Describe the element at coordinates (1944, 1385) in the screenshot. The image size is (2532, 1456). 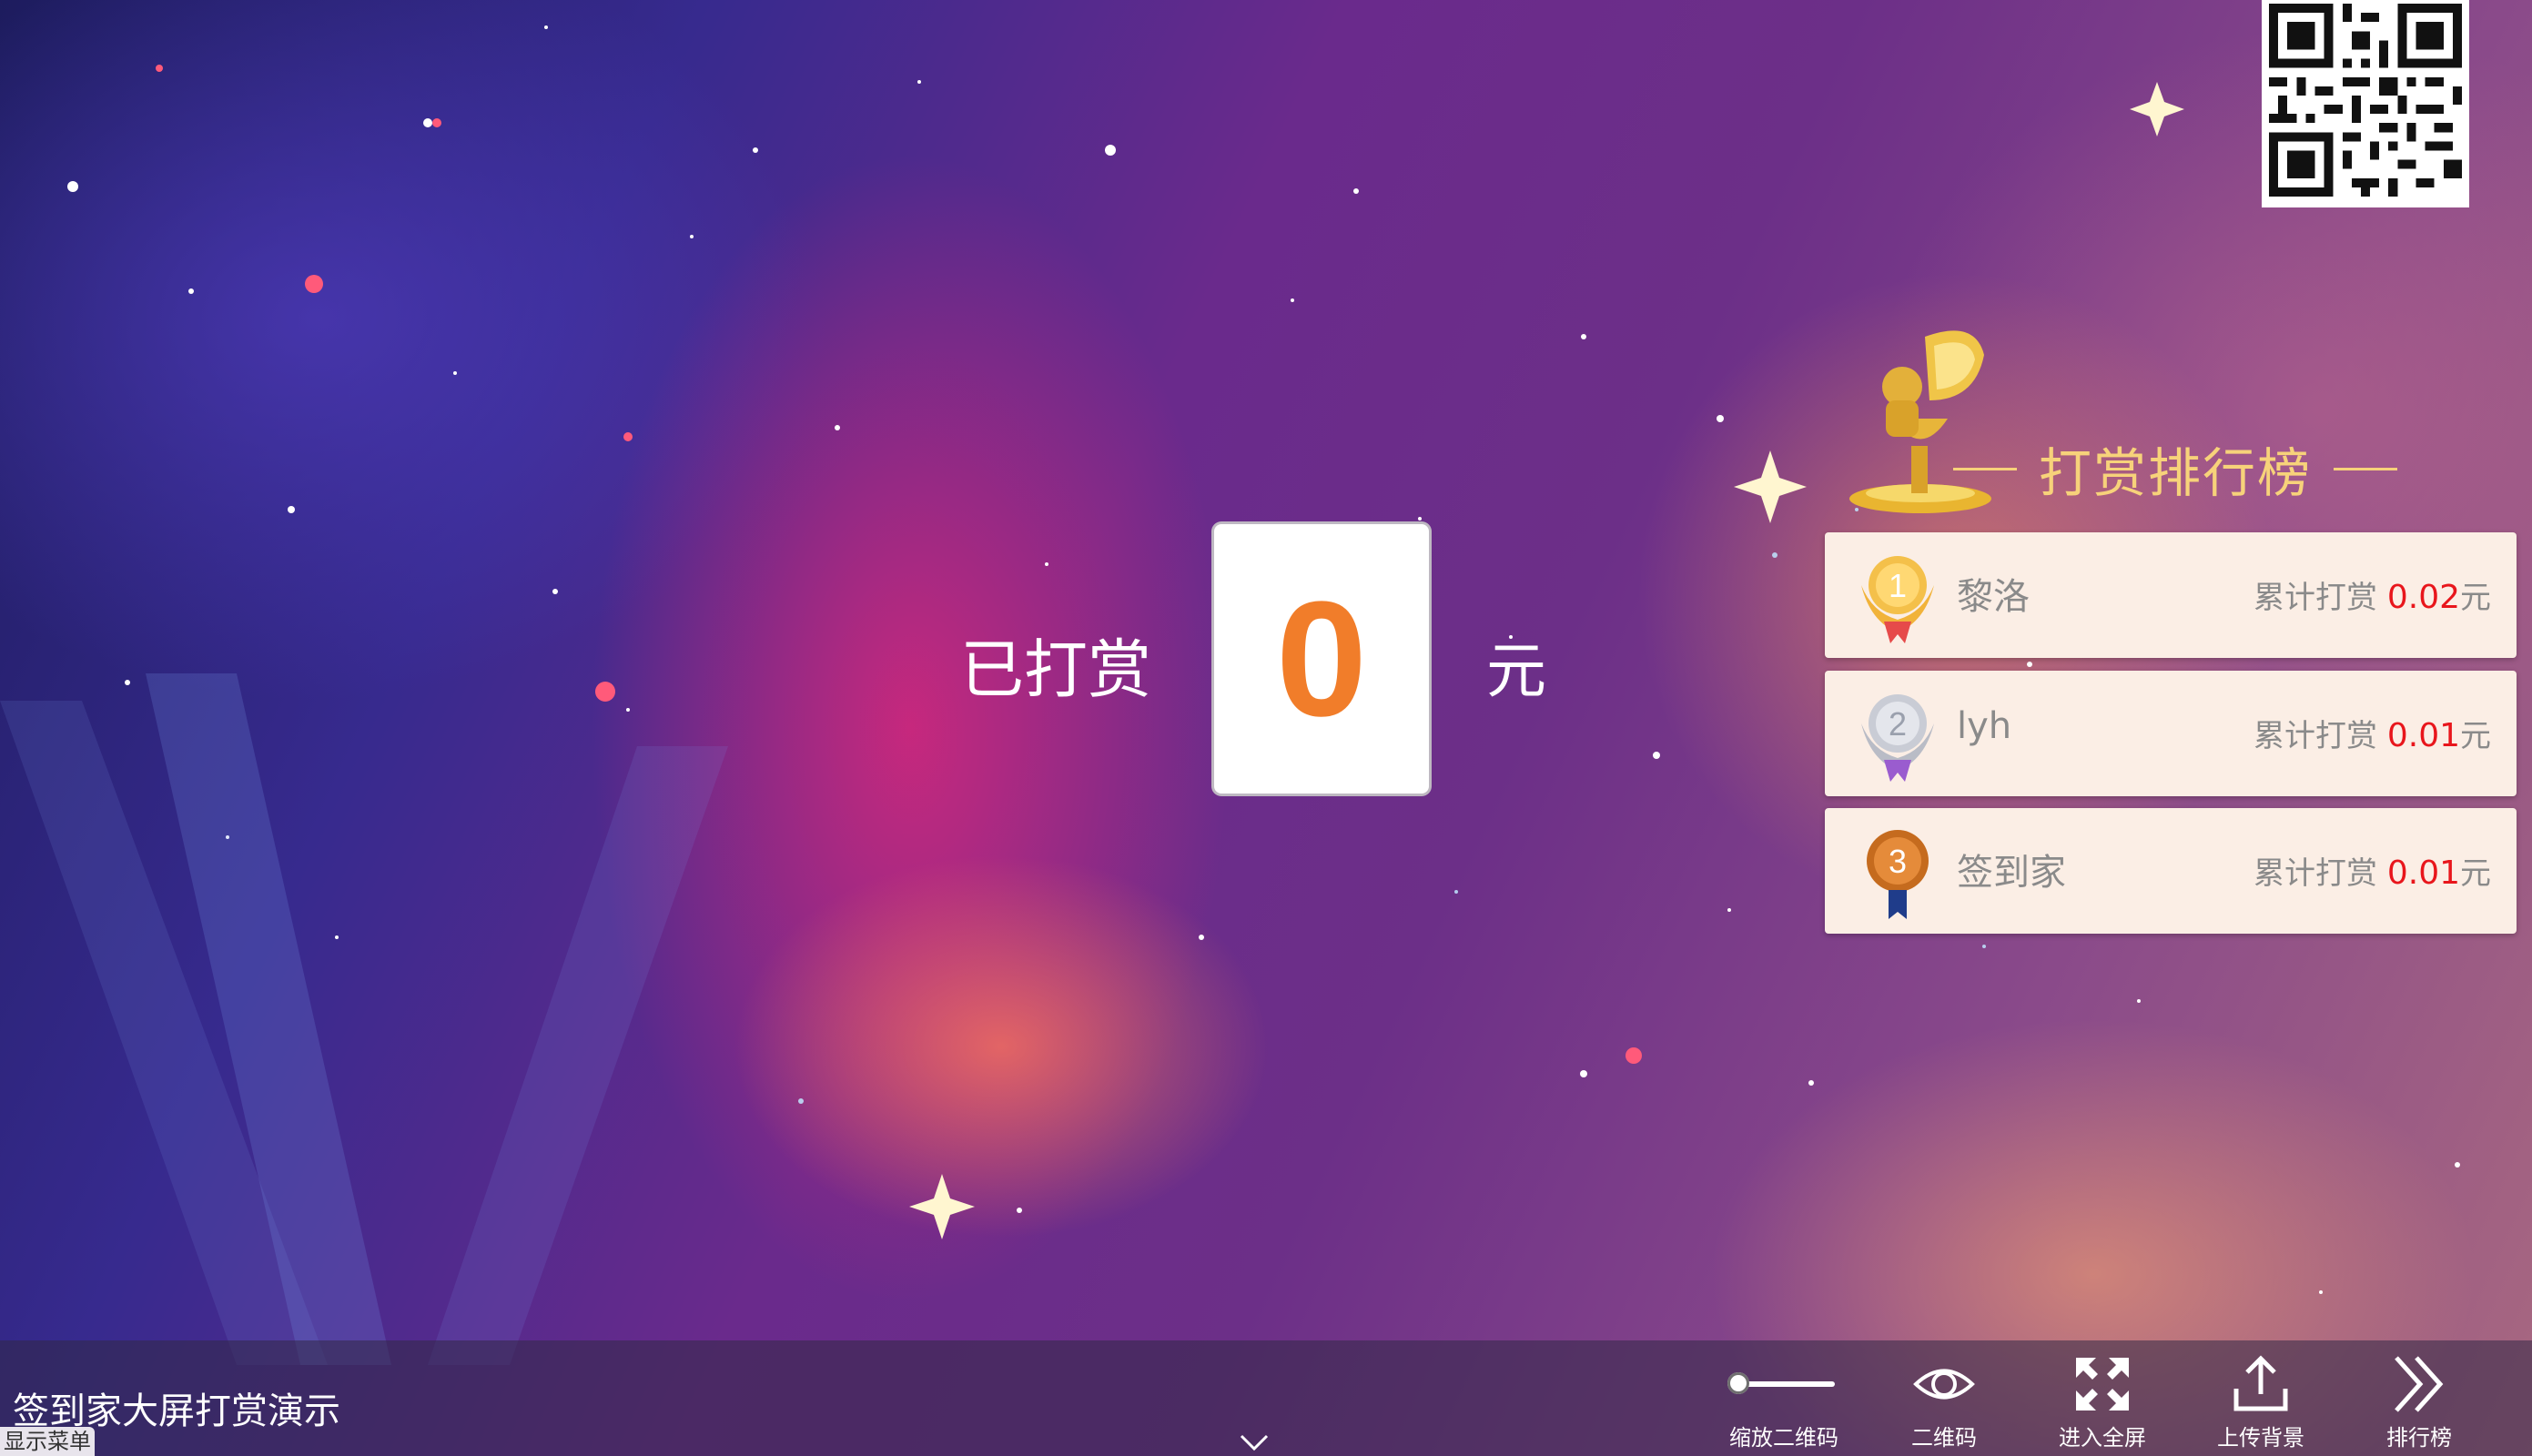
I see `eye-icon` at that location.